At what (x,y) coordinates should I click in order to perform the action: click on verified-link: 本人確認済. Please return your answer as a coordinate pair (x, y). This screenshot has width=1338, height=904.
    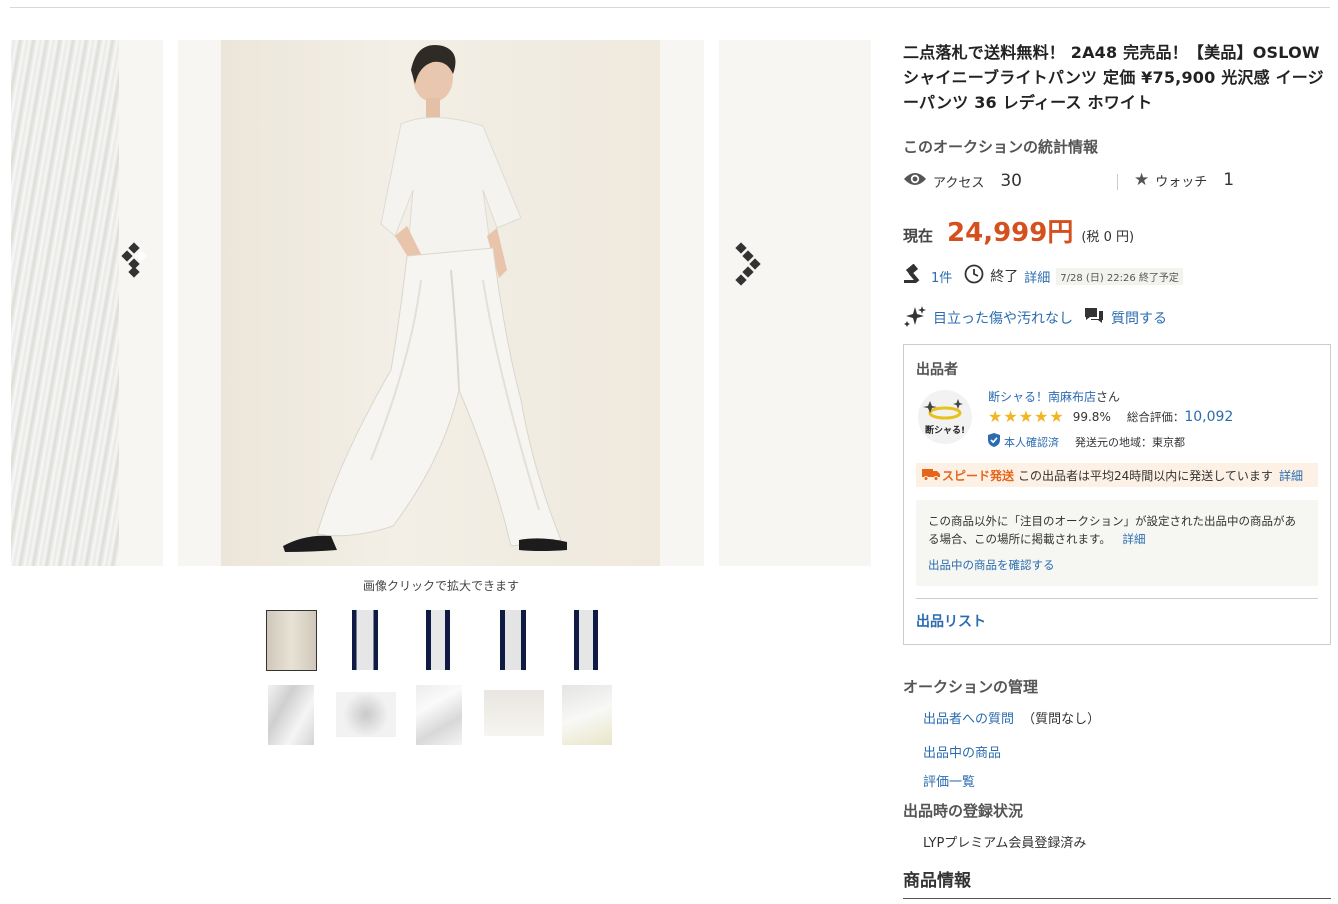
    Looking at the image, I should click on (1031, 442).